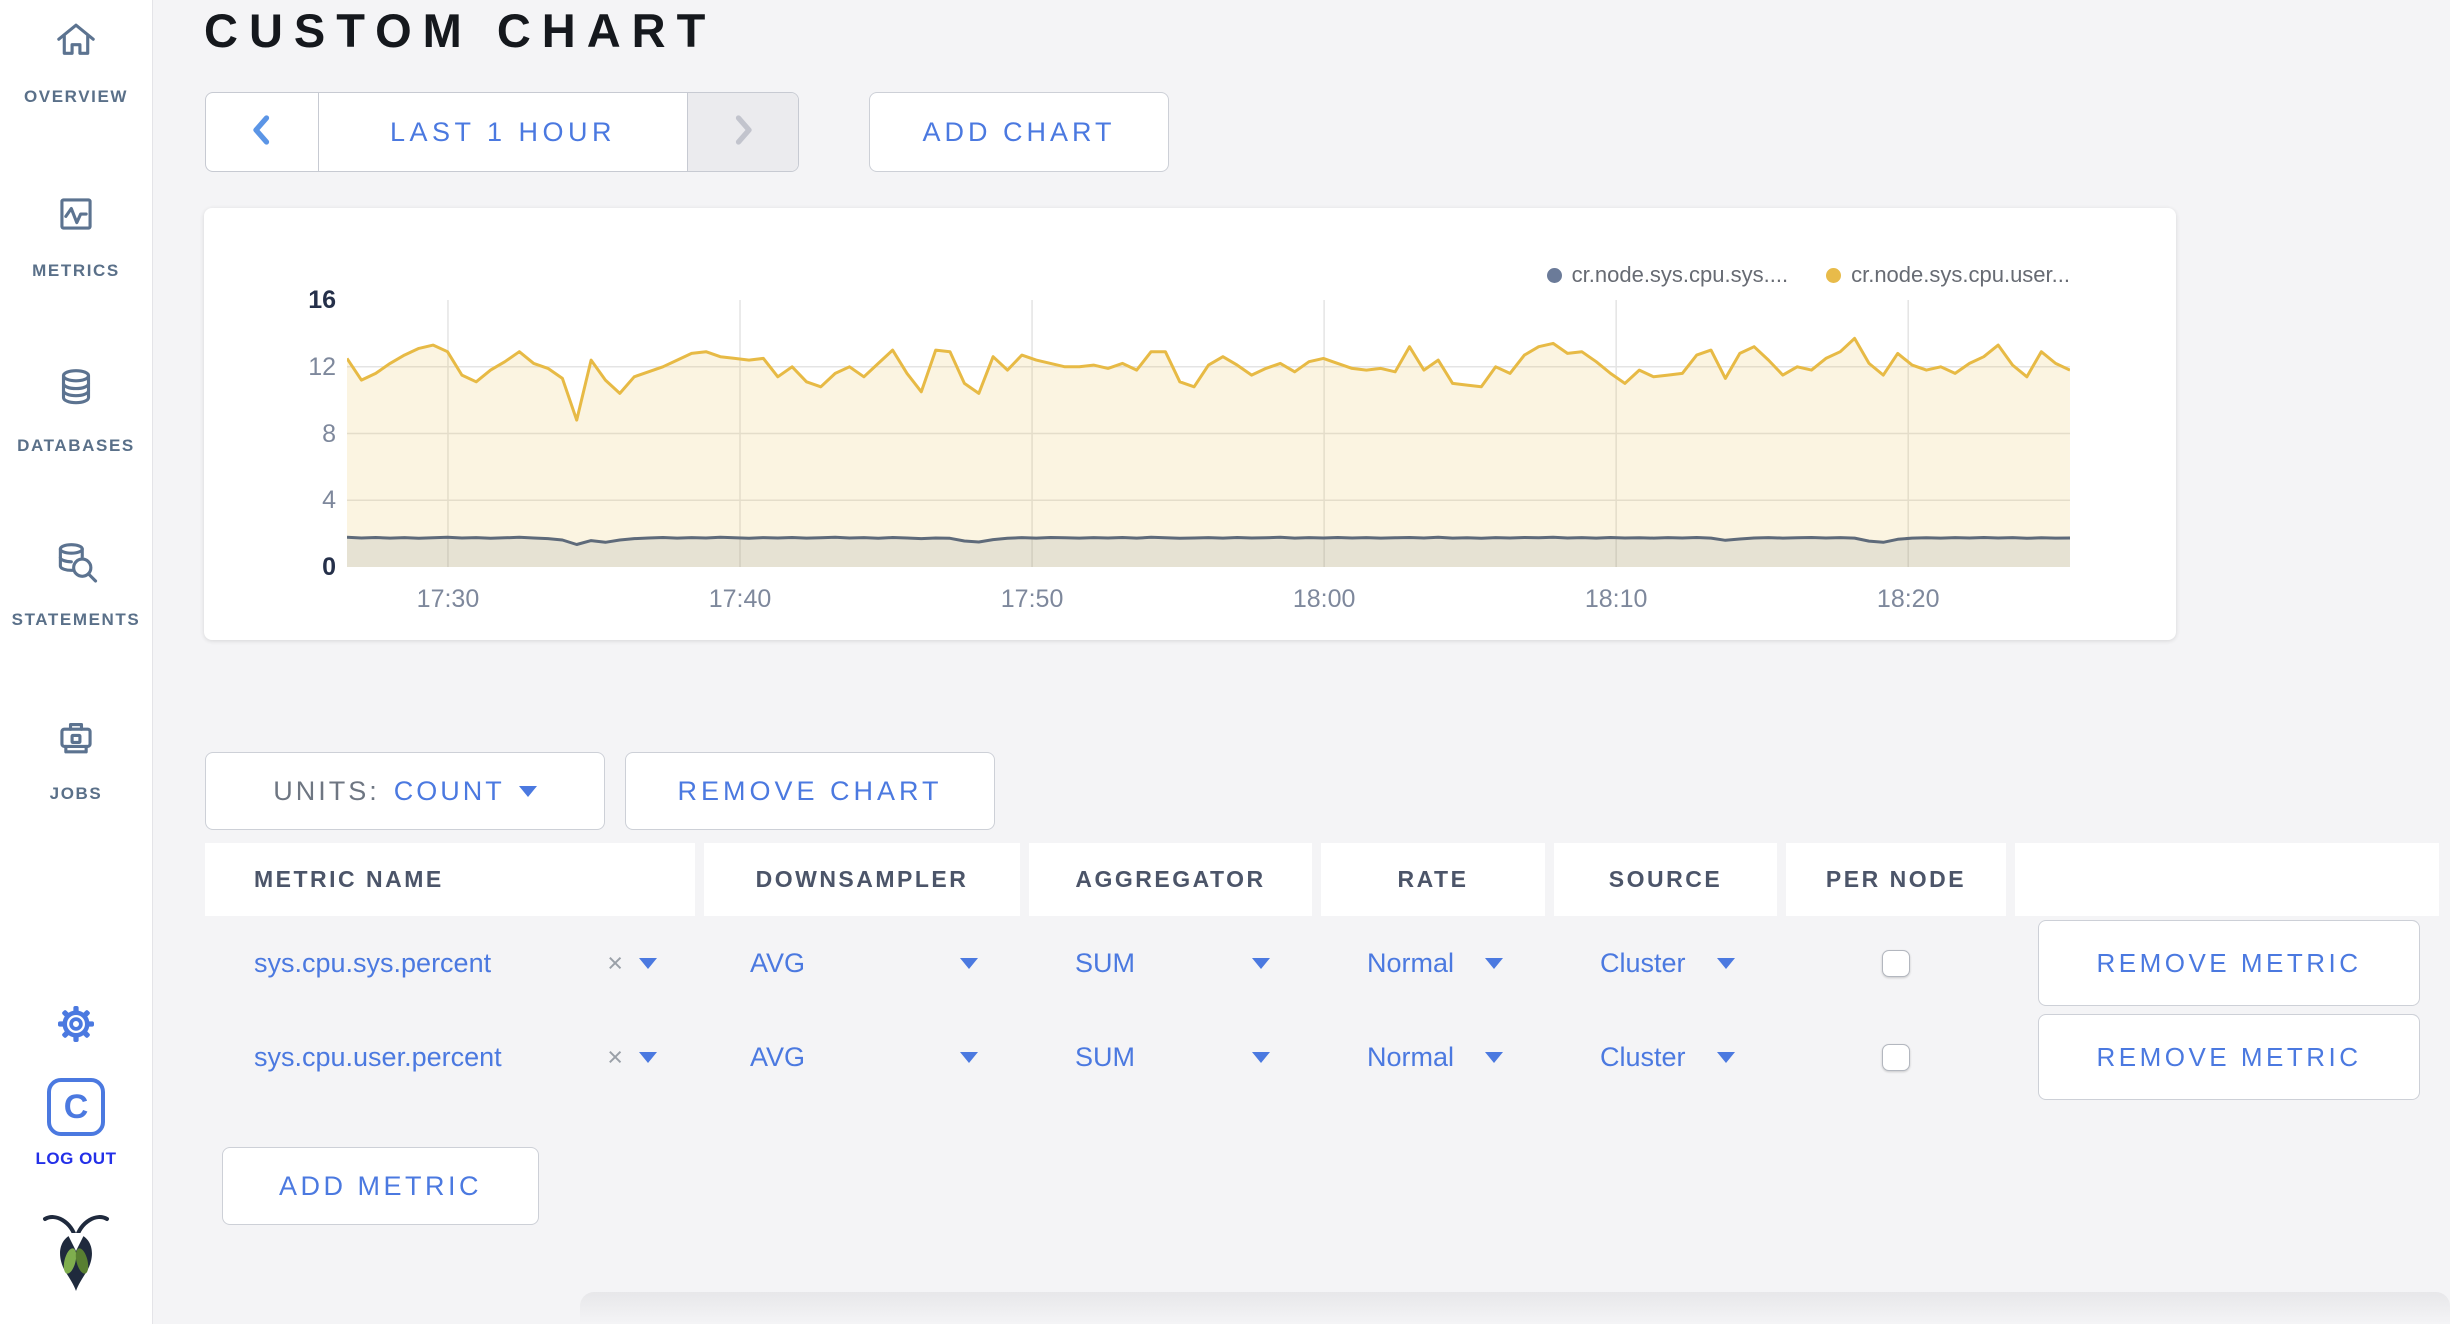 This screenshot has height=1324, width=2450. I want to click on x-axis-tick: 17:30, so click(448, 599).